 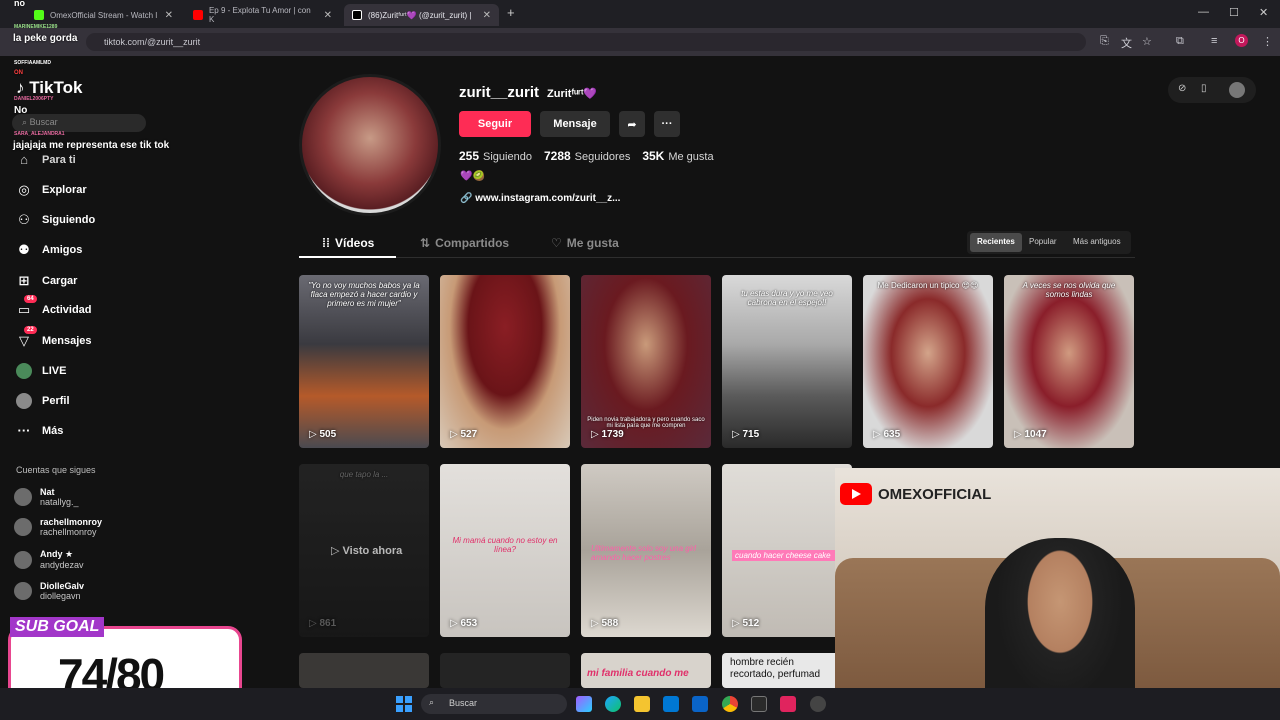 I want to click on nav-upload: ⊞ Cargar, so click(x=47, y=281).